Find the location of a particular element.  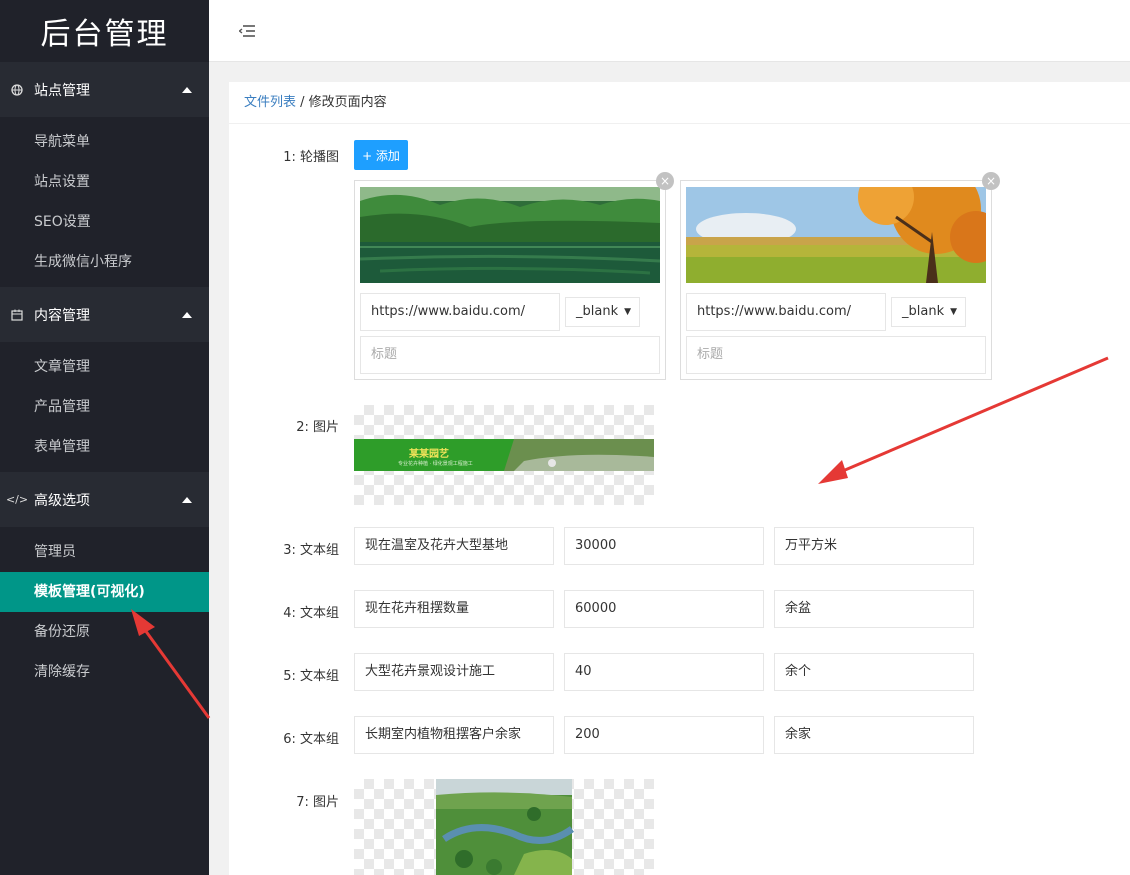

breadcrumb: 文件列表 / 修改页面内容 is located at coordinates (679, 103).